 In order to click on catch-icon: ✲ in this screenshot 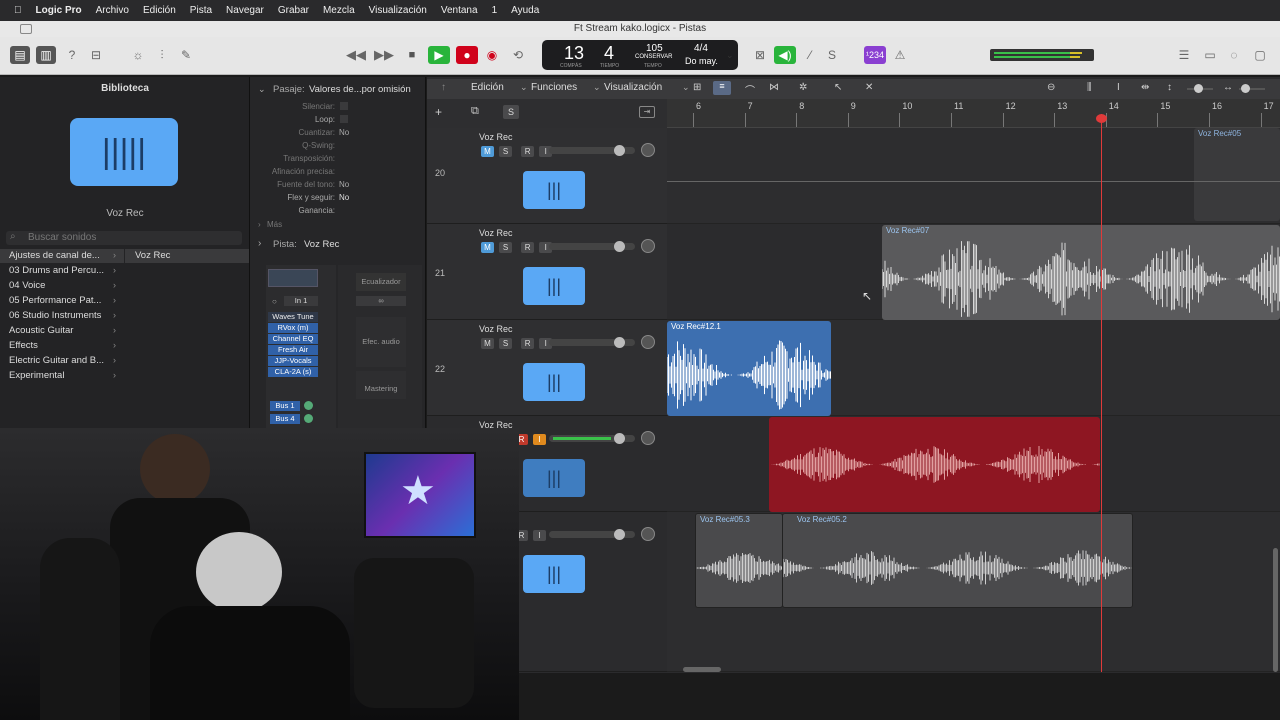, I will do `click(803, 87)`.